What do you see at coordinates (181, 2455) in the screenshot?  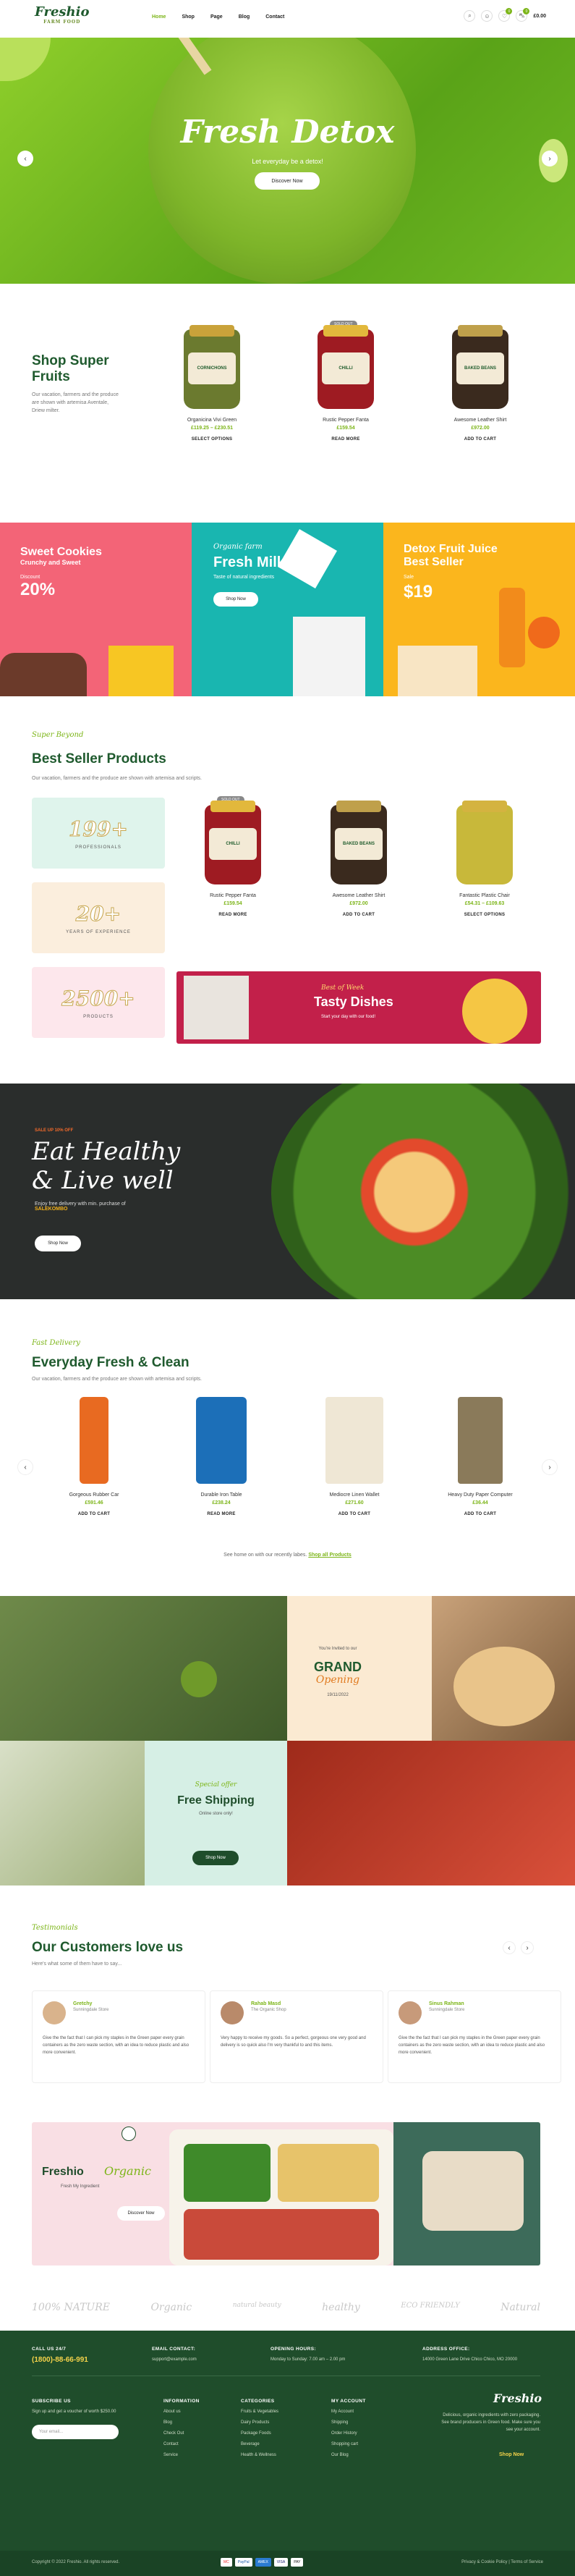 I see `footer-link: Service` at bounding box center [181, 2455].